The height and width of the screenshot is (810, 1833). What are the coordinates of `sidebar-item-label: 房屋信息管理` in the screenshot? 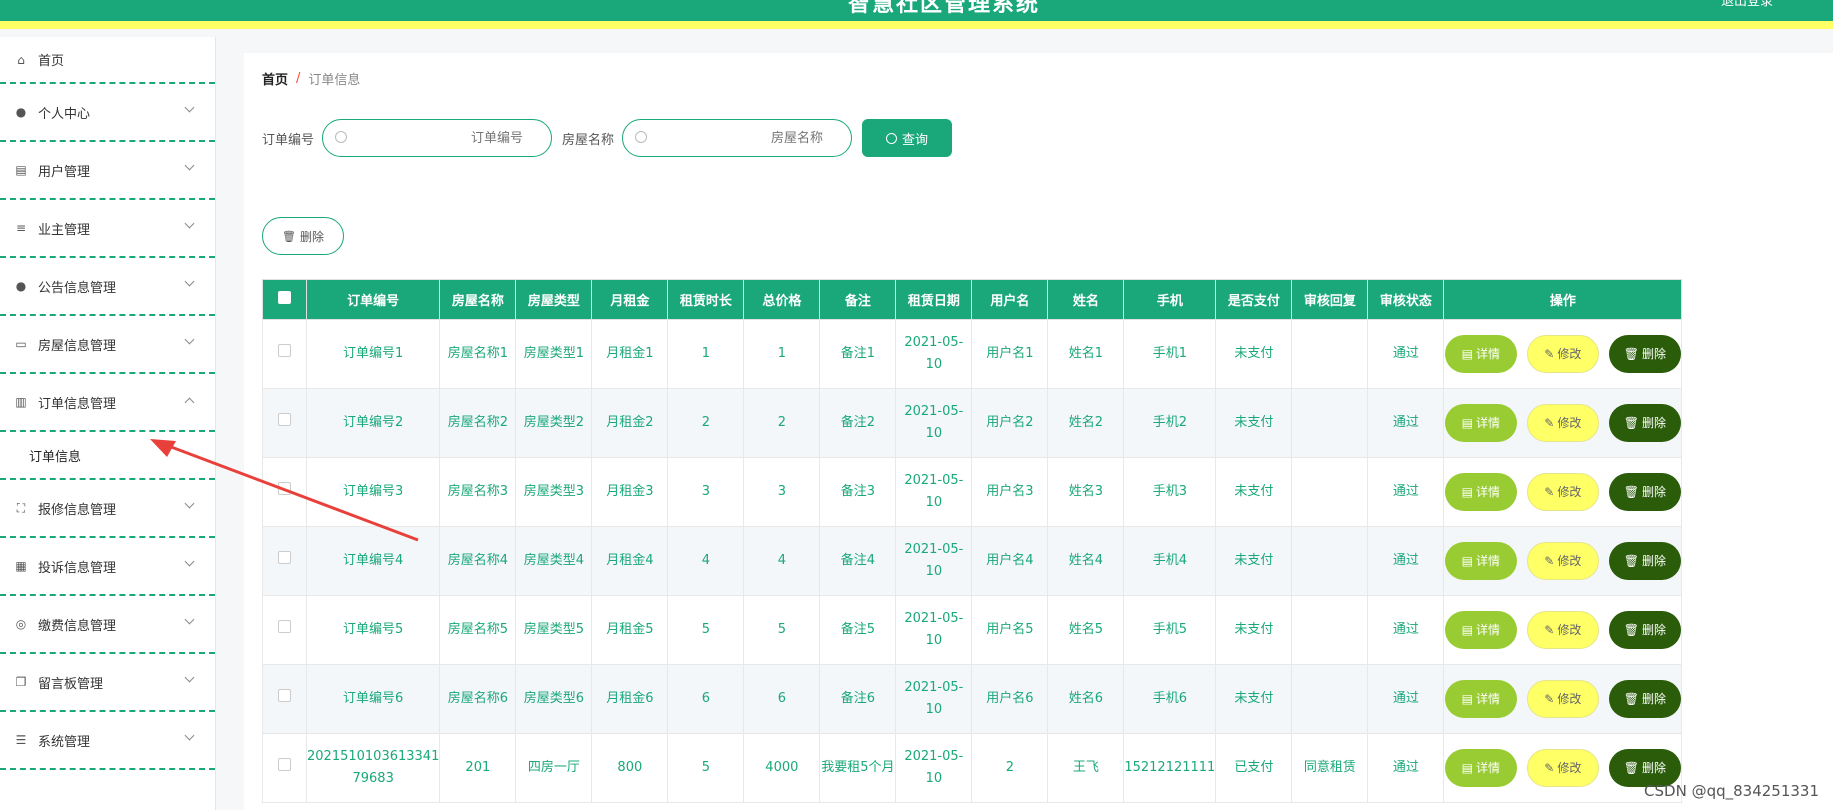 It's located at (77, 346).